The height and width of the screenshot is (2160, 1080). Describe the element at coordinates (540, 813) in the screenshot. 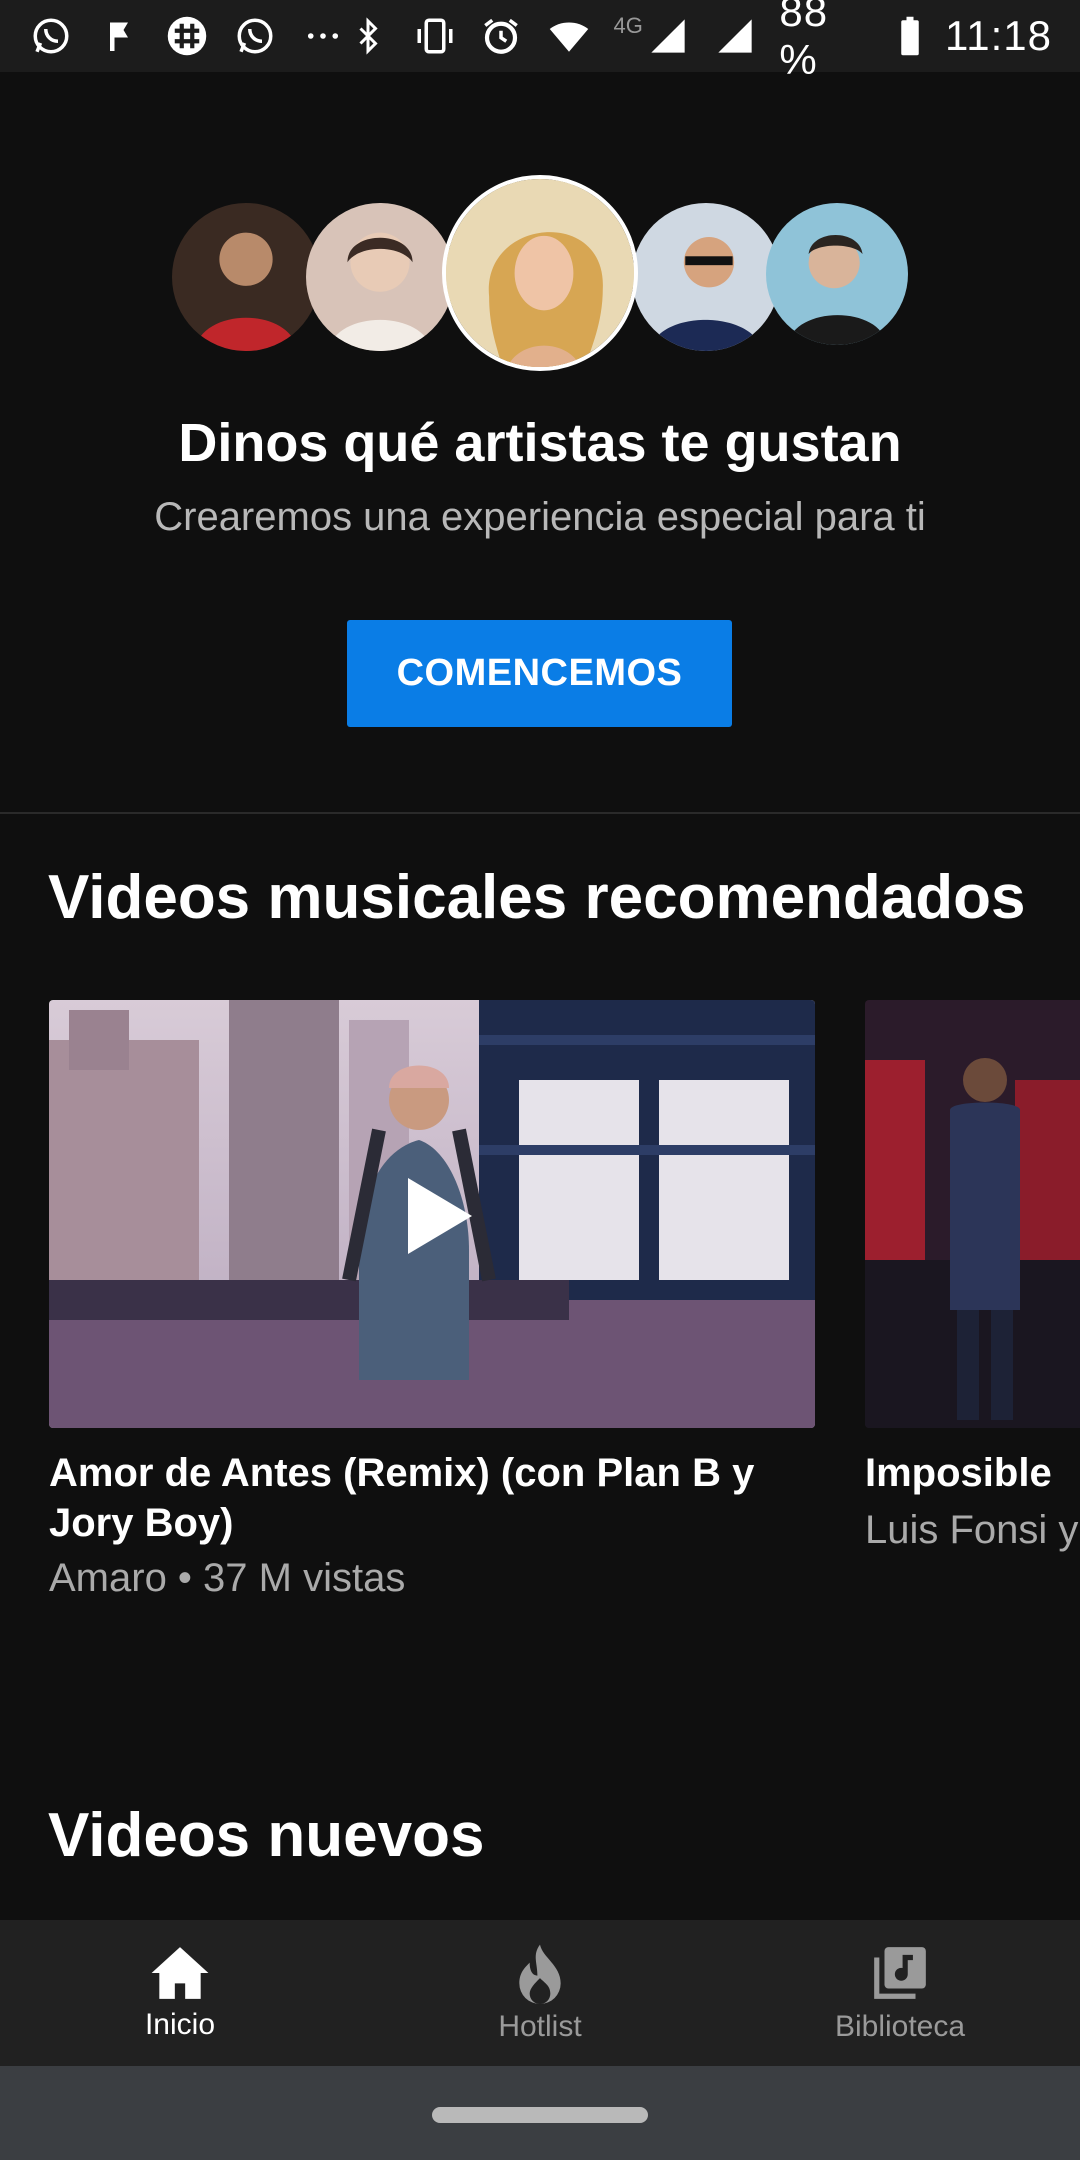

I see `section-divider` at that location.